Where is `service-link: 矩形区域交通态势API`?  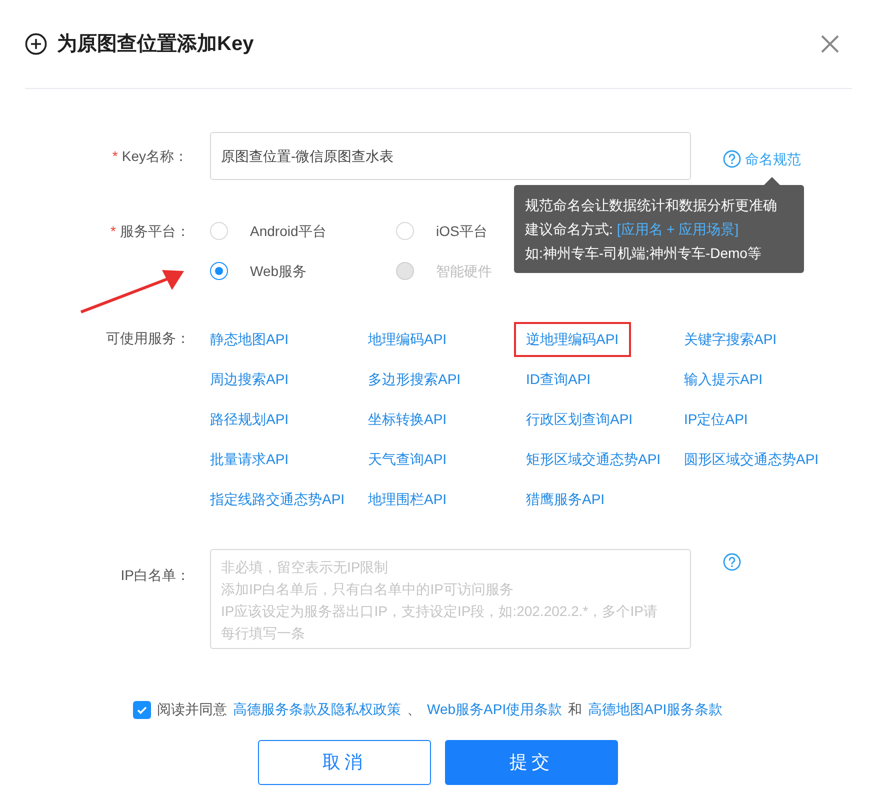 service-link: 矩形区域交通态势API is located at coordinates (593, 459).